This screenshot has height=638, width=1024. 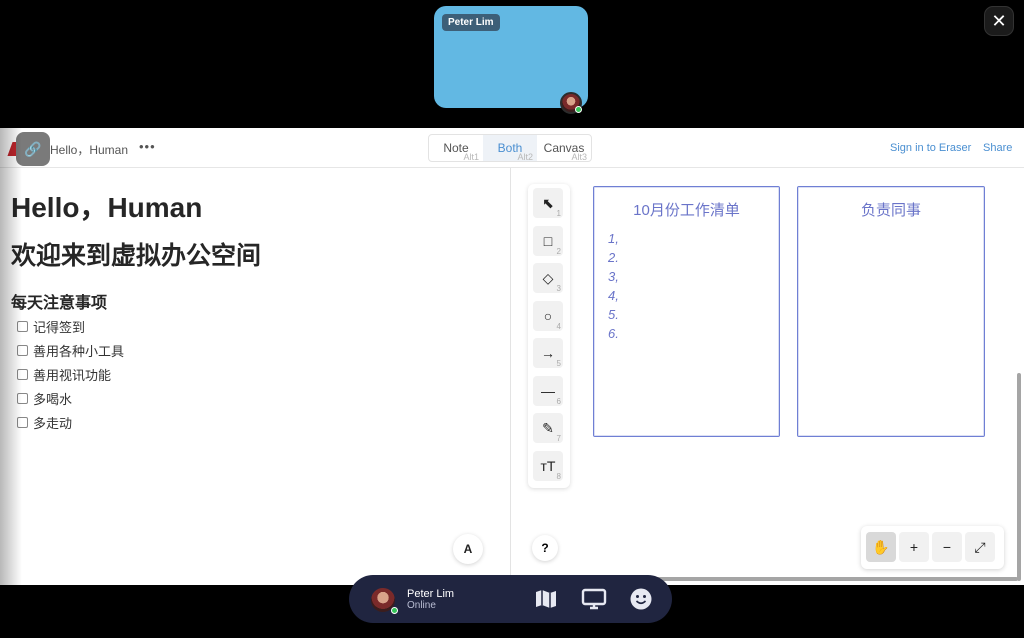 I want to click on document-title: Hello，Human, so click(x=89, y=149).